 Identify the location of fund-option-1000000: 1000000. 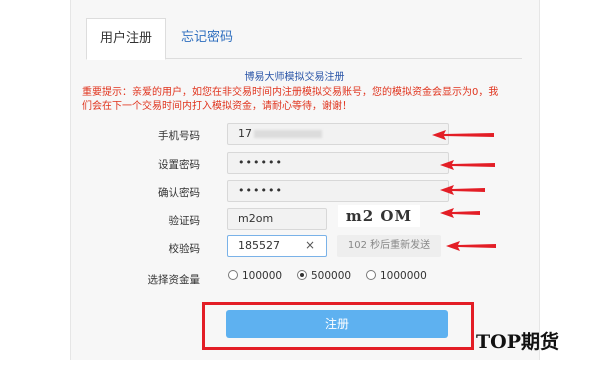
(396, 276).